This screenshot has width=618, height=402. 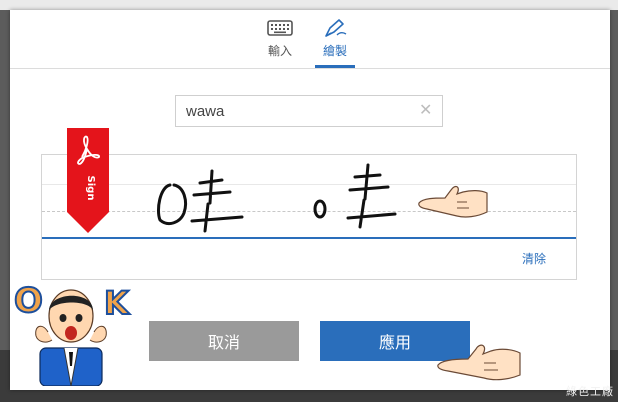 What do you see at coordinates (90, 188) in the screenshot?
I see `sign-ribbon-label: Sign` at bounding box center [90, 188].